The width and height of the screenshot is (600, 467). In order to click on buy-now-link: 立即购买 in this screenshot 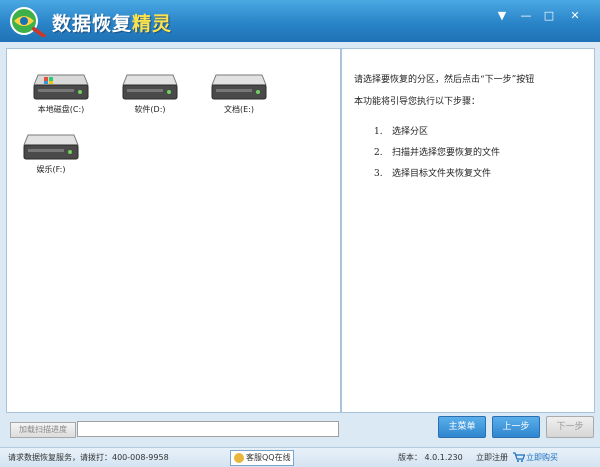, I will do `click(542, 457)`.